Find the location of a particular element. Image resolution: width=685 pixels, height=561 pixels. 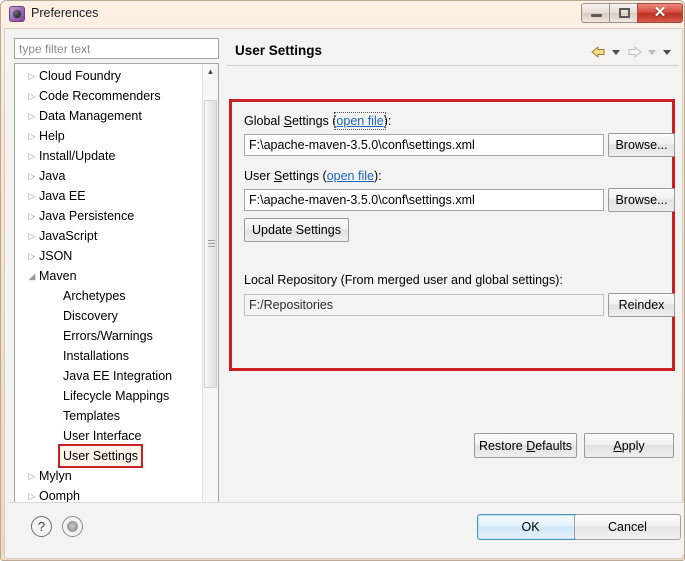

tree-item-label: Oomph is located at coordinates (59, 496).